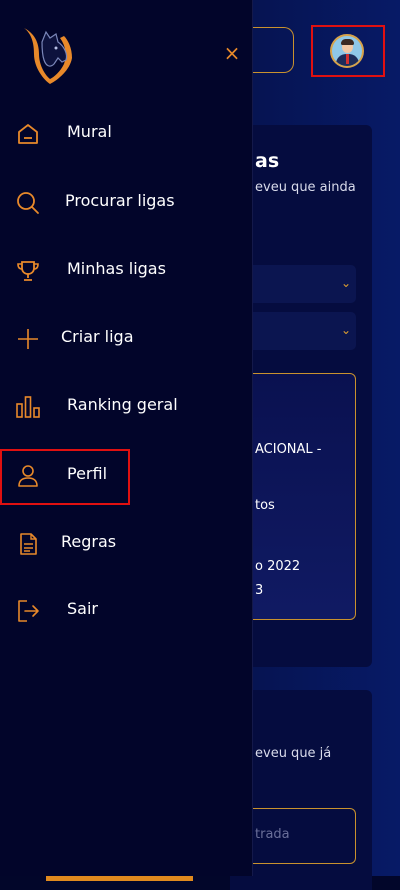  I want to click on menu-item-label: Ranking geral, so click(122, 404).